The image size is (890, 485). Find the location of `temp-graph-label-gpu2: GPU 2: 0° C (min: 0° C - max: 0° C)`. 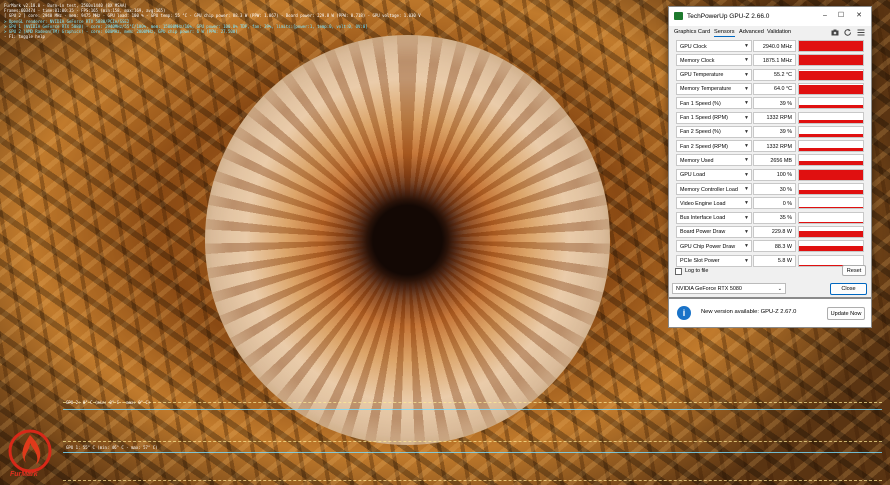

temp-graph-label-gpu2: GPU 2: 0° C (min: 0° C - max: 0° C) is located at coordinates (108, 402).